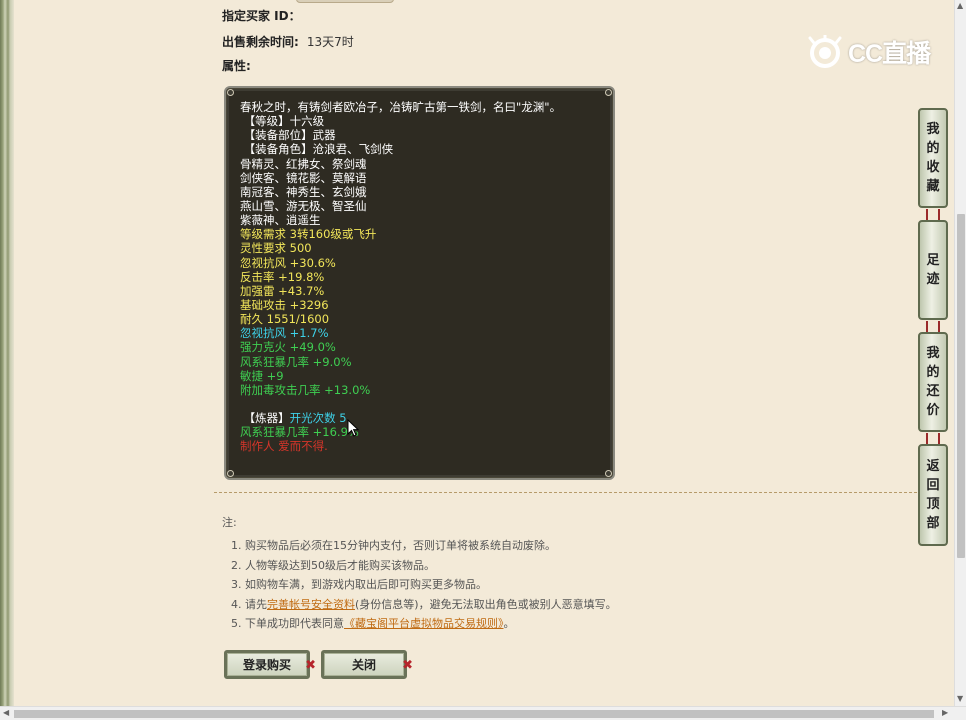  What do you see at coordinates (284, 304) in the screenshot?
I see `item-line: 基础攻击 +3296` at bounding box center [284, 304].